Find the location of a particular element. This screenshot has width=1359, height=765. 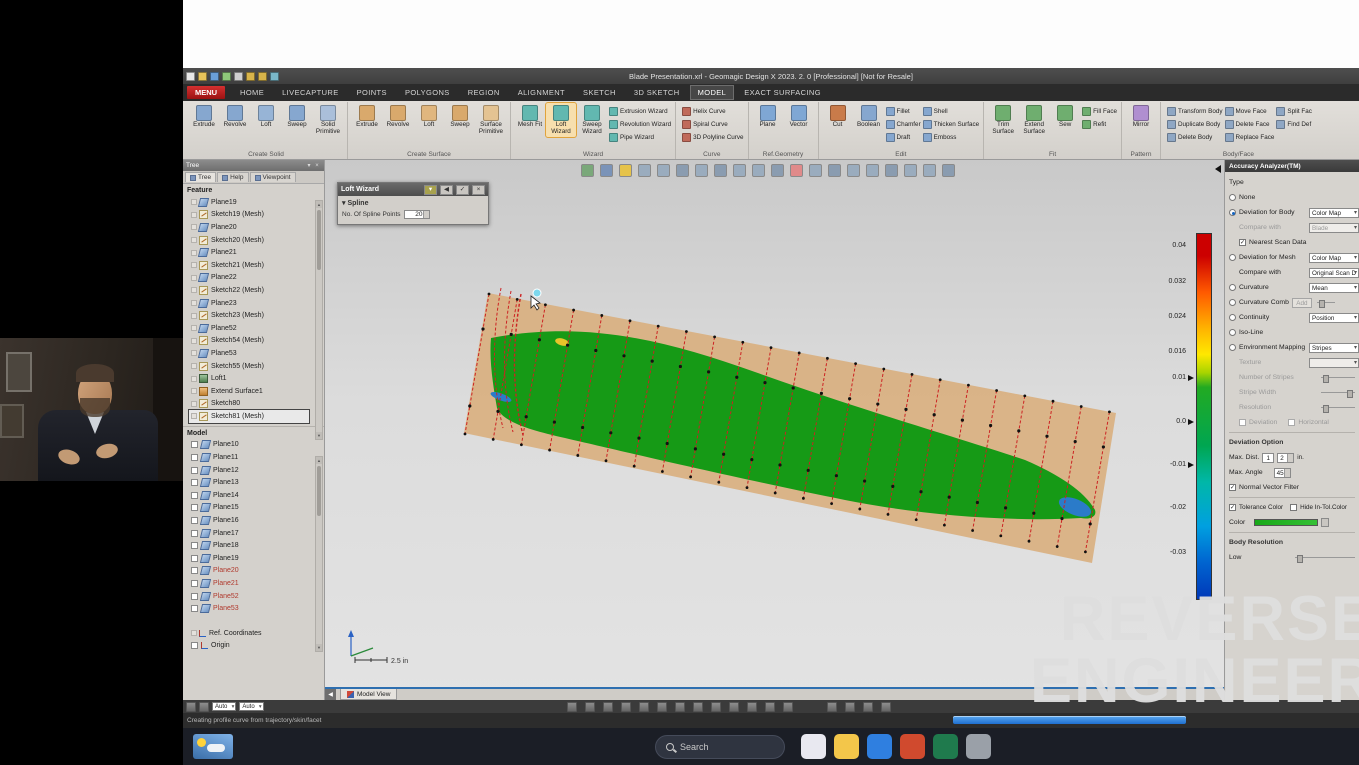

model-view-tab: Model View is located at coordinates (369, 694).